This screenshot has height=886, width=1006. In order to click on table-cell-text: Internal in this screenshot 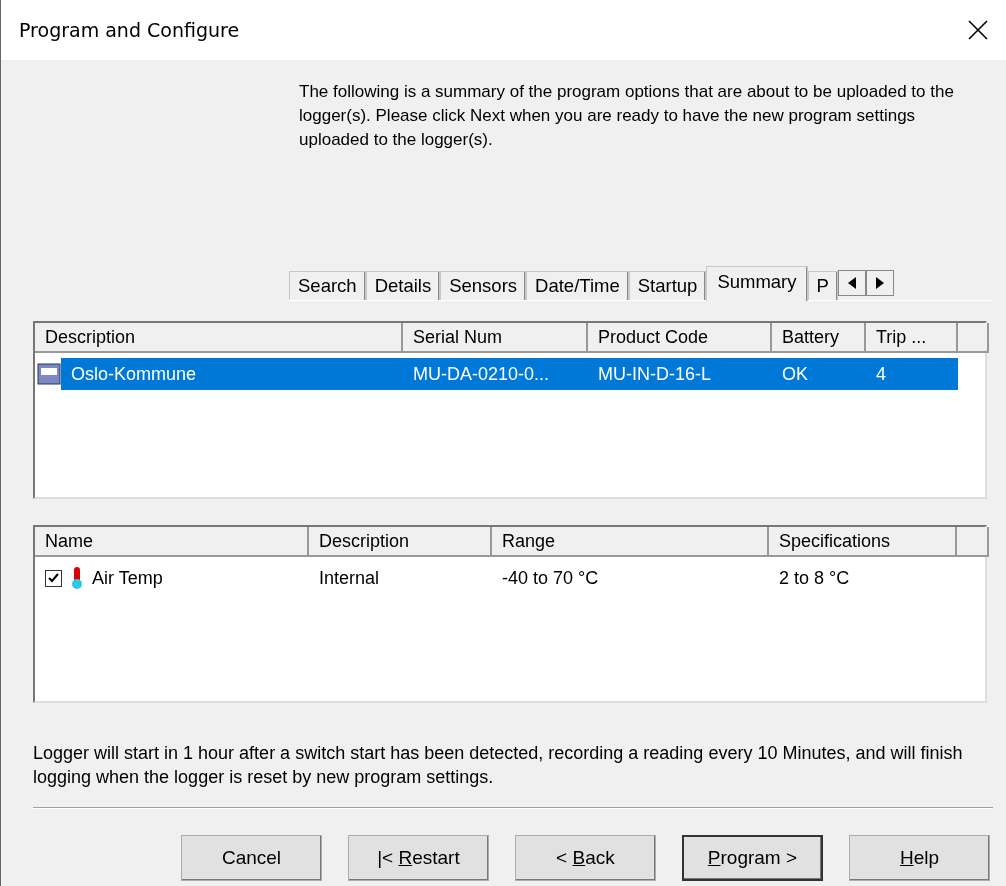, I will do `click(349, 578)`.